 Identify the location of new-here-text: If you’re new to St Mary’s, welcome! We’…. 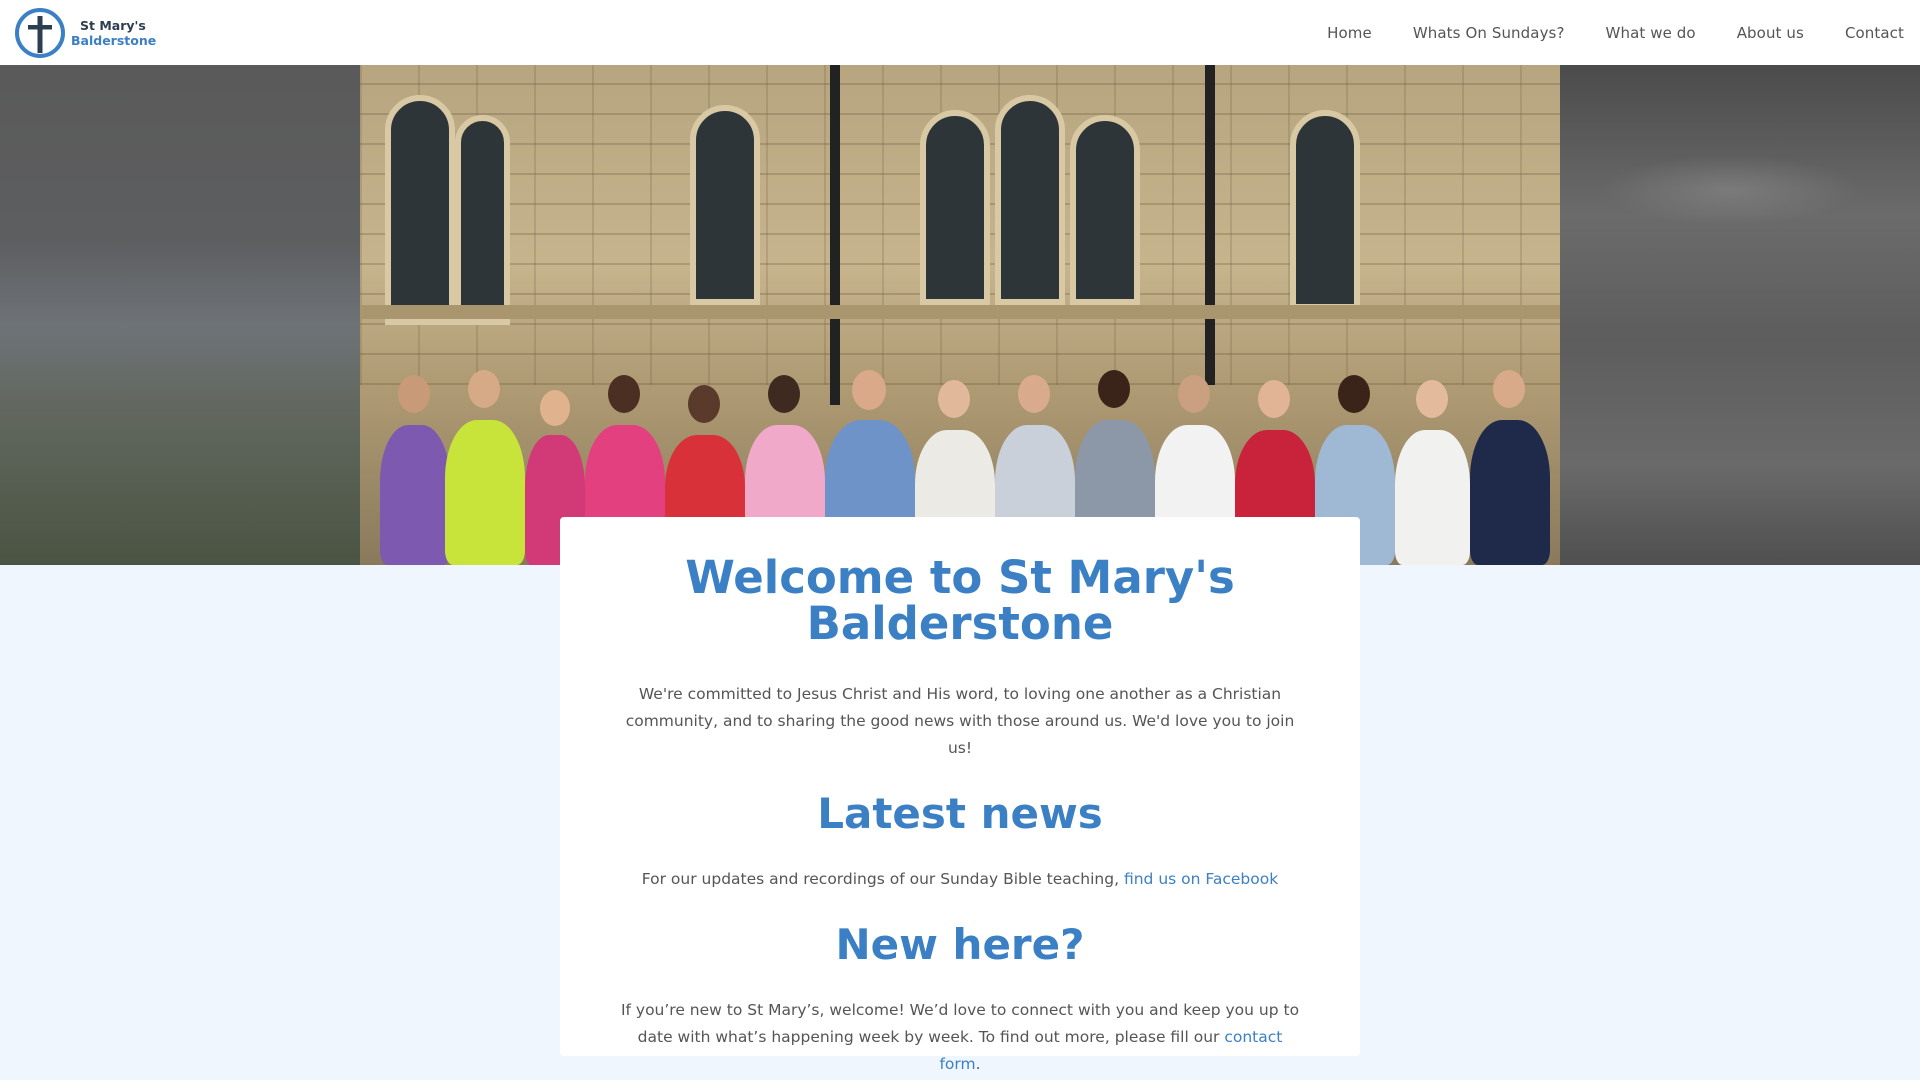
(960, 1037).